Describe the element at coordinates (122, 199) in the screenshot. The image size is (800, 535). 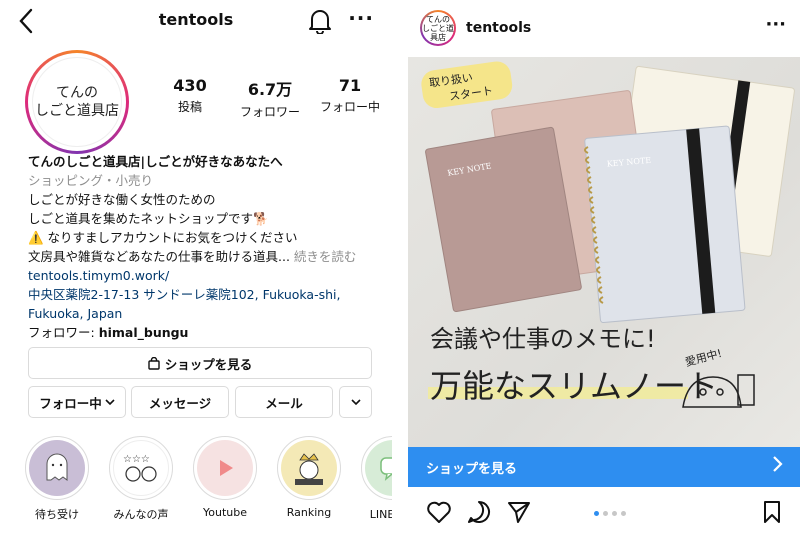
I see `bio-line: しごとが好きな働く女性のための` at that location.